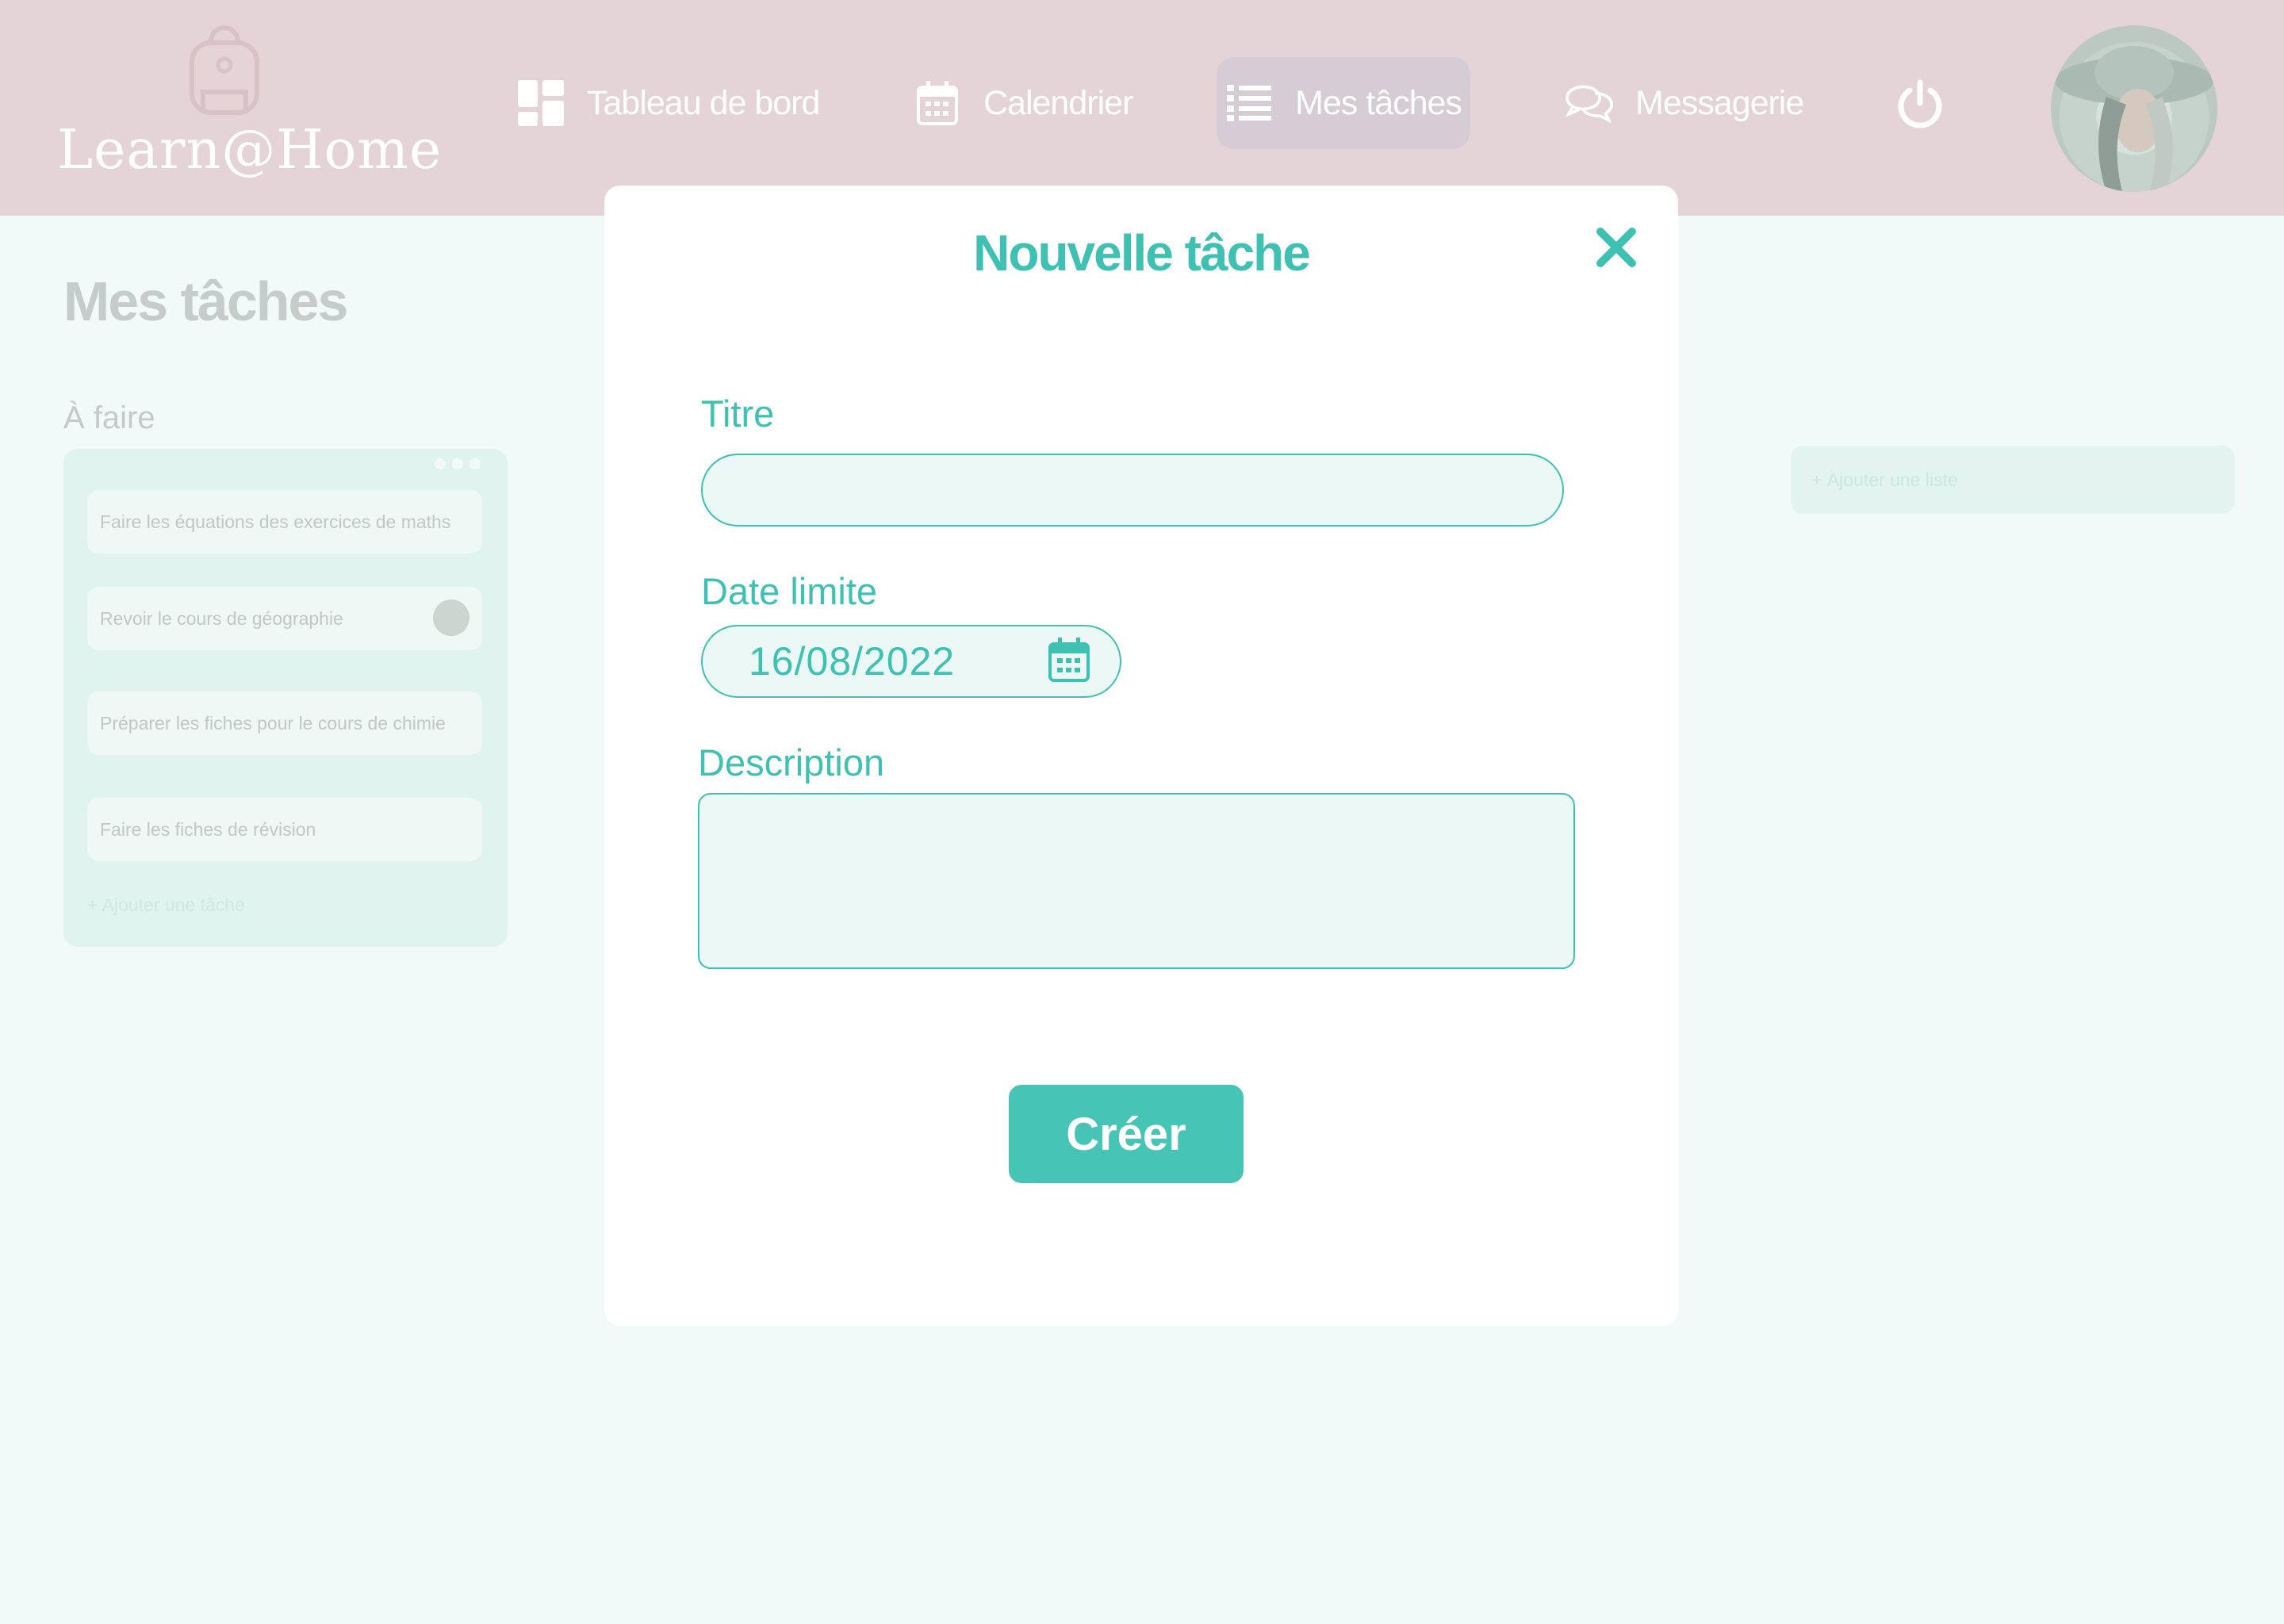 Image resolution: width=2284 pixels, height=1624 pixels. What do you see at coordinates (205, 301) in the screenshot?
I see `page-title: Mes tâches` at bounding box center [205, 301].